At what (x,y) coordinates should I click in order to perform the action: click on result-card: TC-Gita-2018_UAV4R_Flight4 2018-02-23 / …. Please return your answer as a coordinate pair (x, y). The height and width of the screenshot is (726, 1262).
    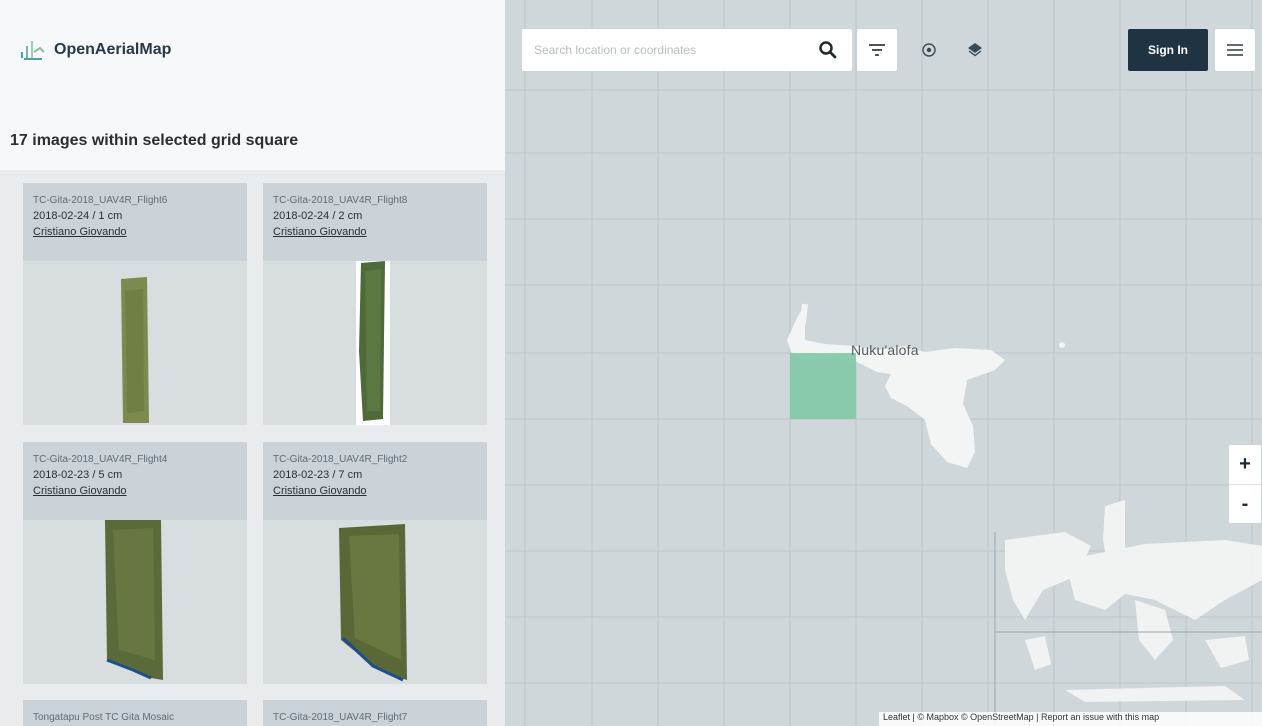
    Looking at the image, I should click on (135, 563).